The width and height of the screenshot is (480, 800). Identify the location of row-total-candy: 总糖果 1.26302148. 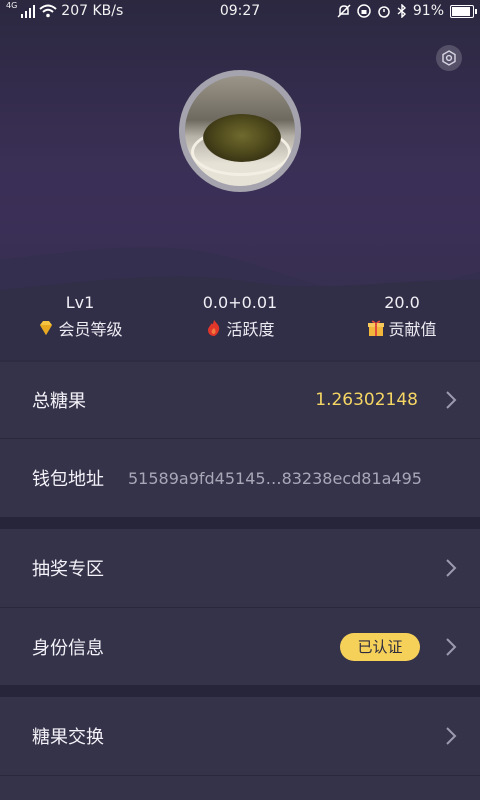
(240, 400).